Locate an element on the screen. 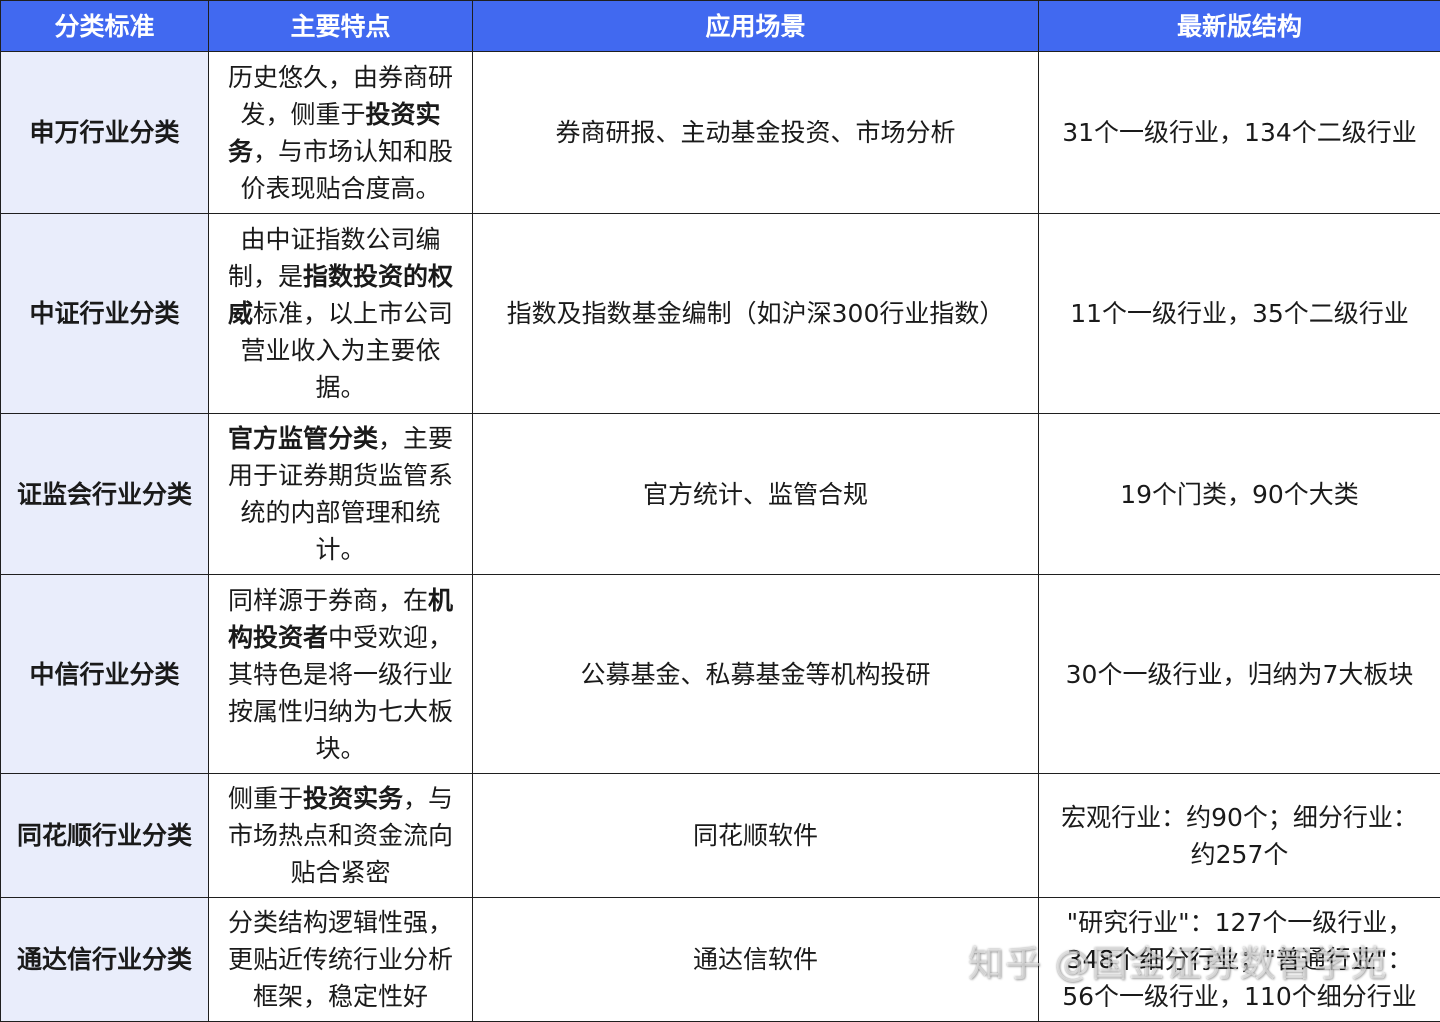  row-feature: 分类结构逻辑性强，更贴近传统行业分析框架，稳定性好 is located at coordinates (341, 960).